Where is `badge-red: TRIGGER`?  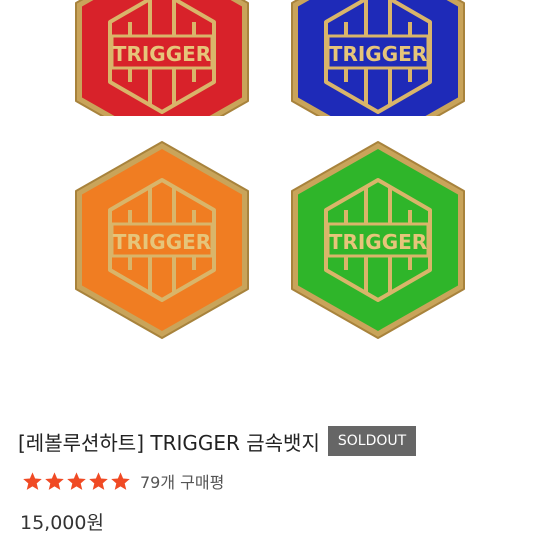 badge-red: TRIGGER is located at coordinates (162, 58).